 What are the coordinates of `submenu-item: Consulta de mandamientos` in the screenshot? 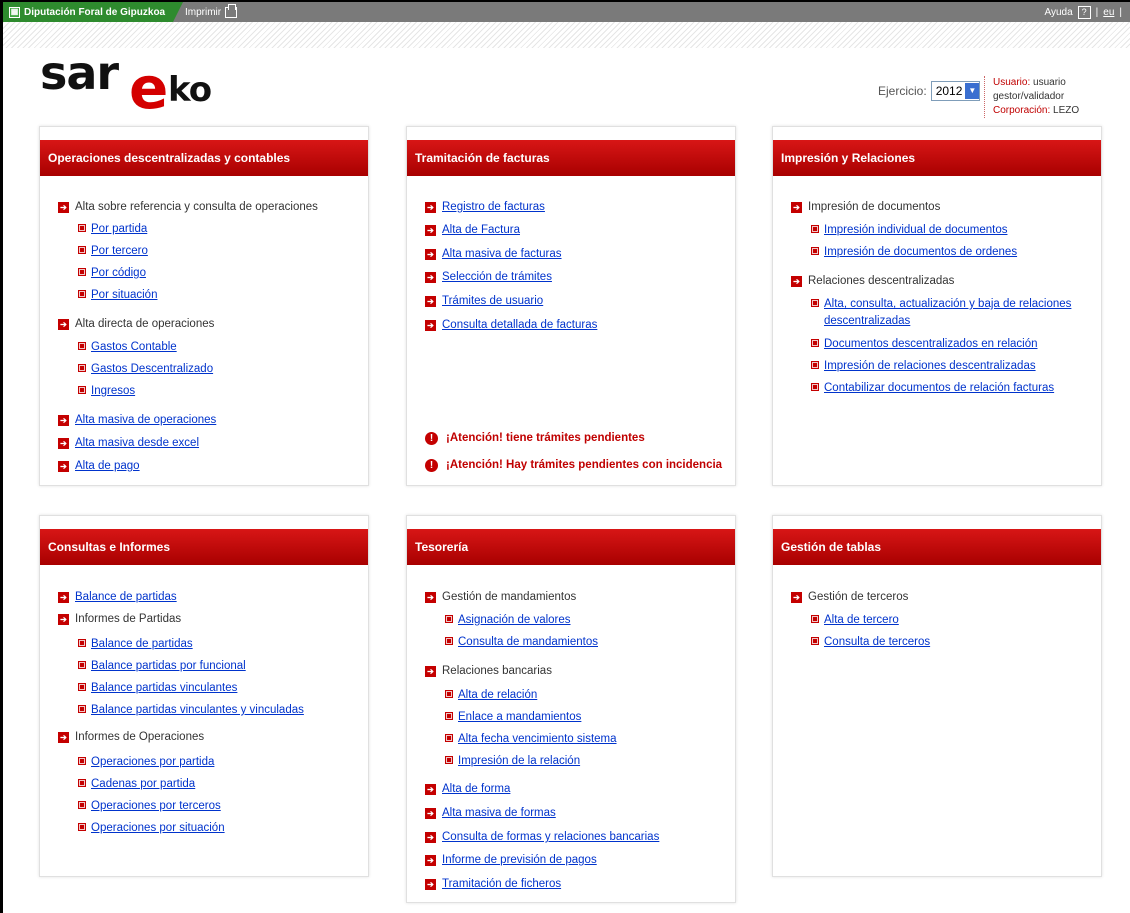 It's located at (521, 642).